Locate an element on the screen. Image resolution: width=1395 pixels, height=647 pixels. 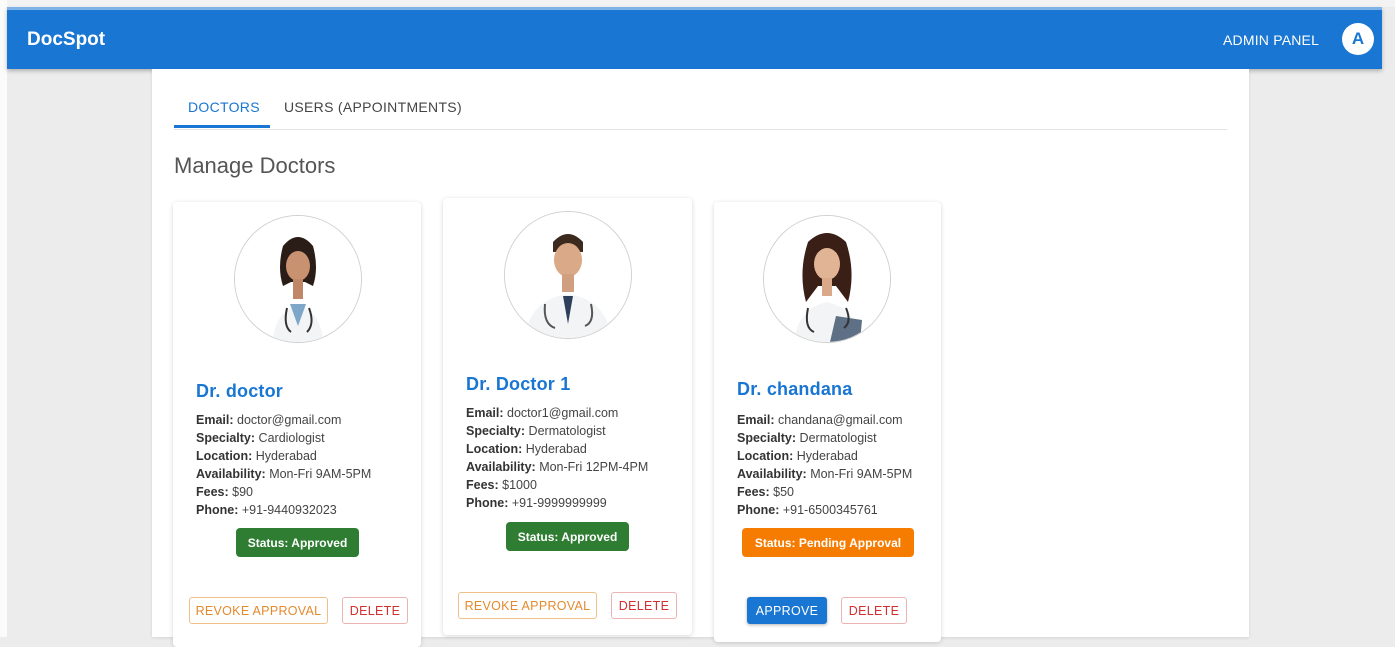
fees-value: $90 is located at coordinates (242, 492).